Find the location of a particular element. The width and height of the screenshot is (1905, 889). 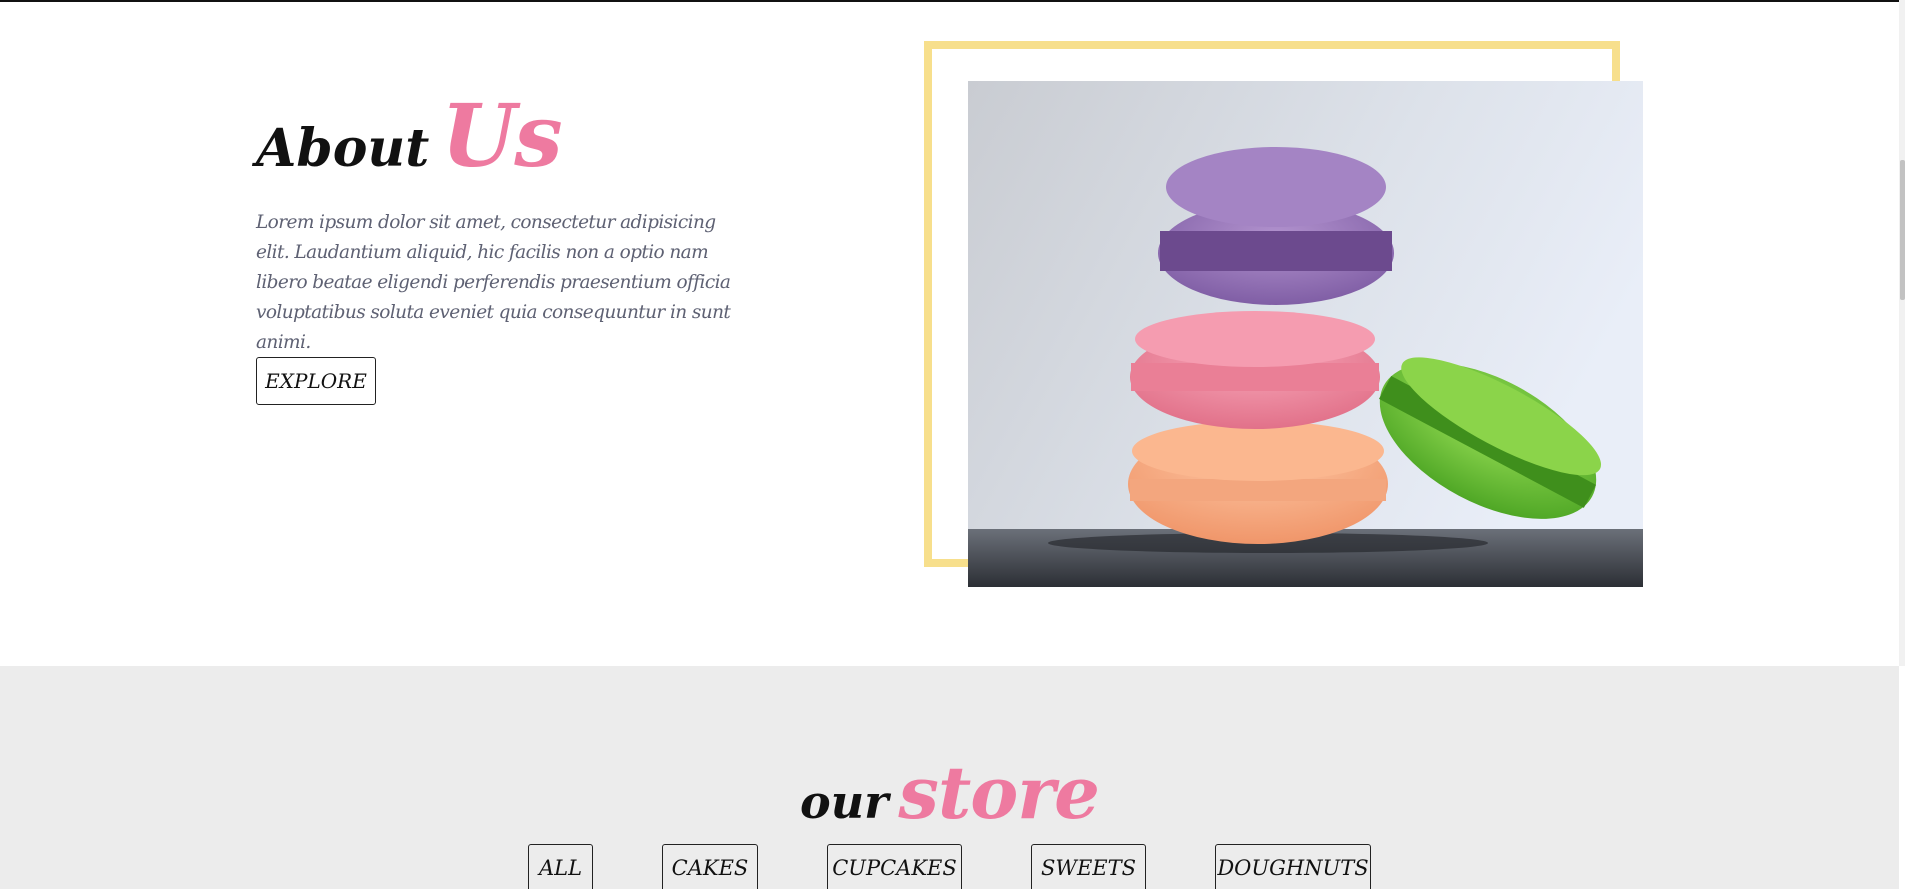

about-heading-word1: About is located at coordinates (343, 148).